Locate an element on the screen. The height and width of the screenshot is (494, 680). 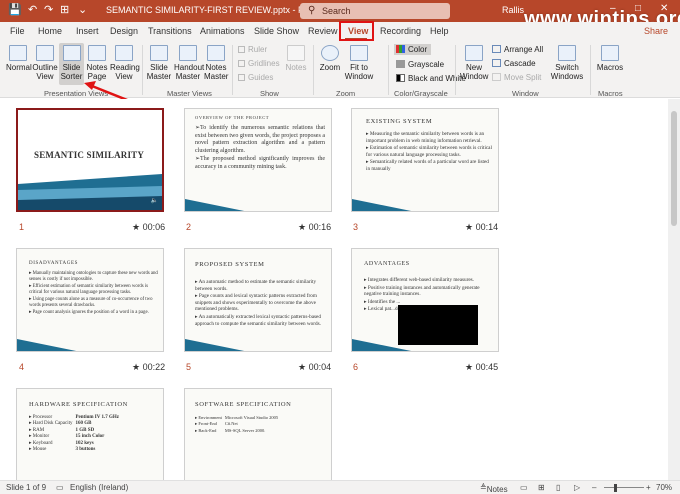
customize-toolbar-icon: ⌄ is located at coordinates (82, 10).